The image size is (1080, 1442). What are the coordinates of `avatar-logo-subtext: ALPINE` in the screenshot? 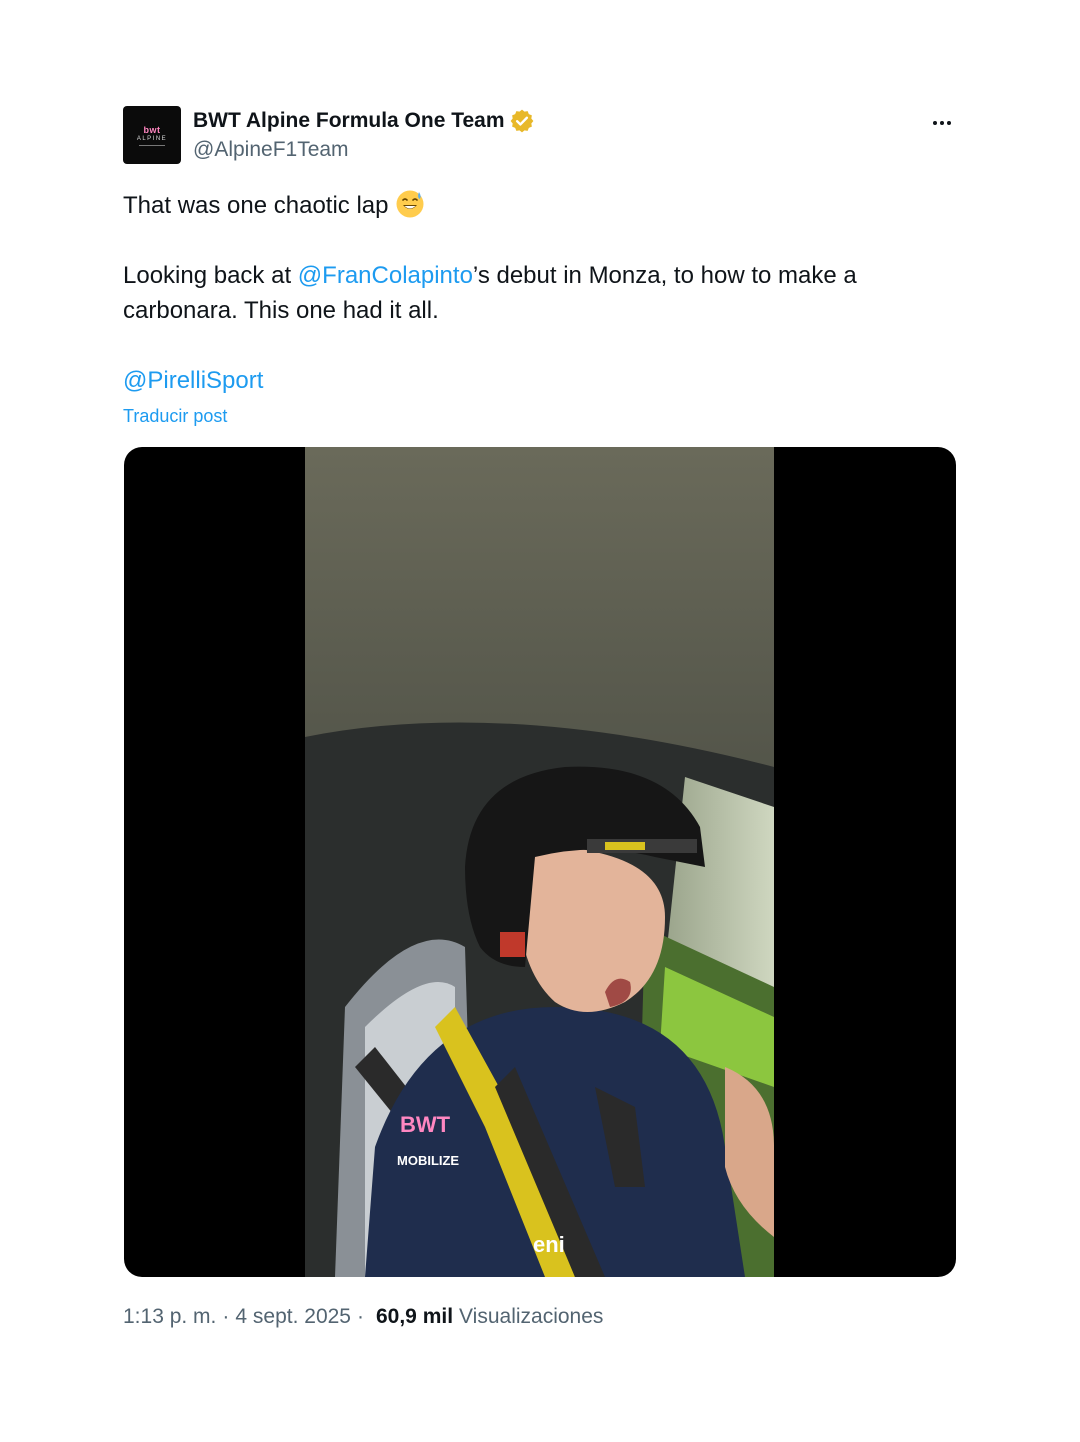 It's located at (152, 138).